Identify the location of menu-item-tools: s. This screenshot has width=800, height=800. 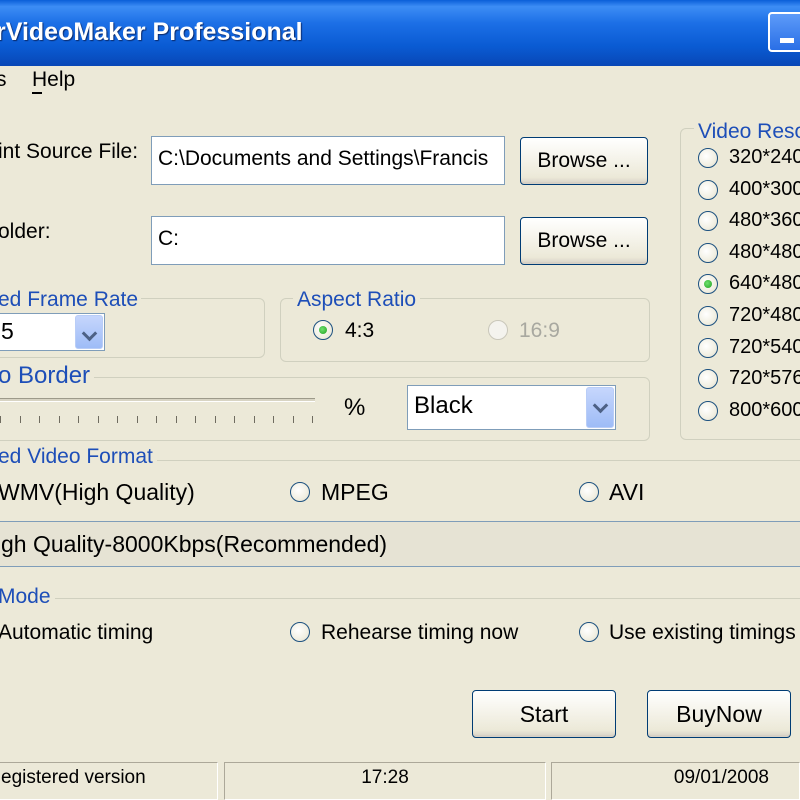
(3, 80).